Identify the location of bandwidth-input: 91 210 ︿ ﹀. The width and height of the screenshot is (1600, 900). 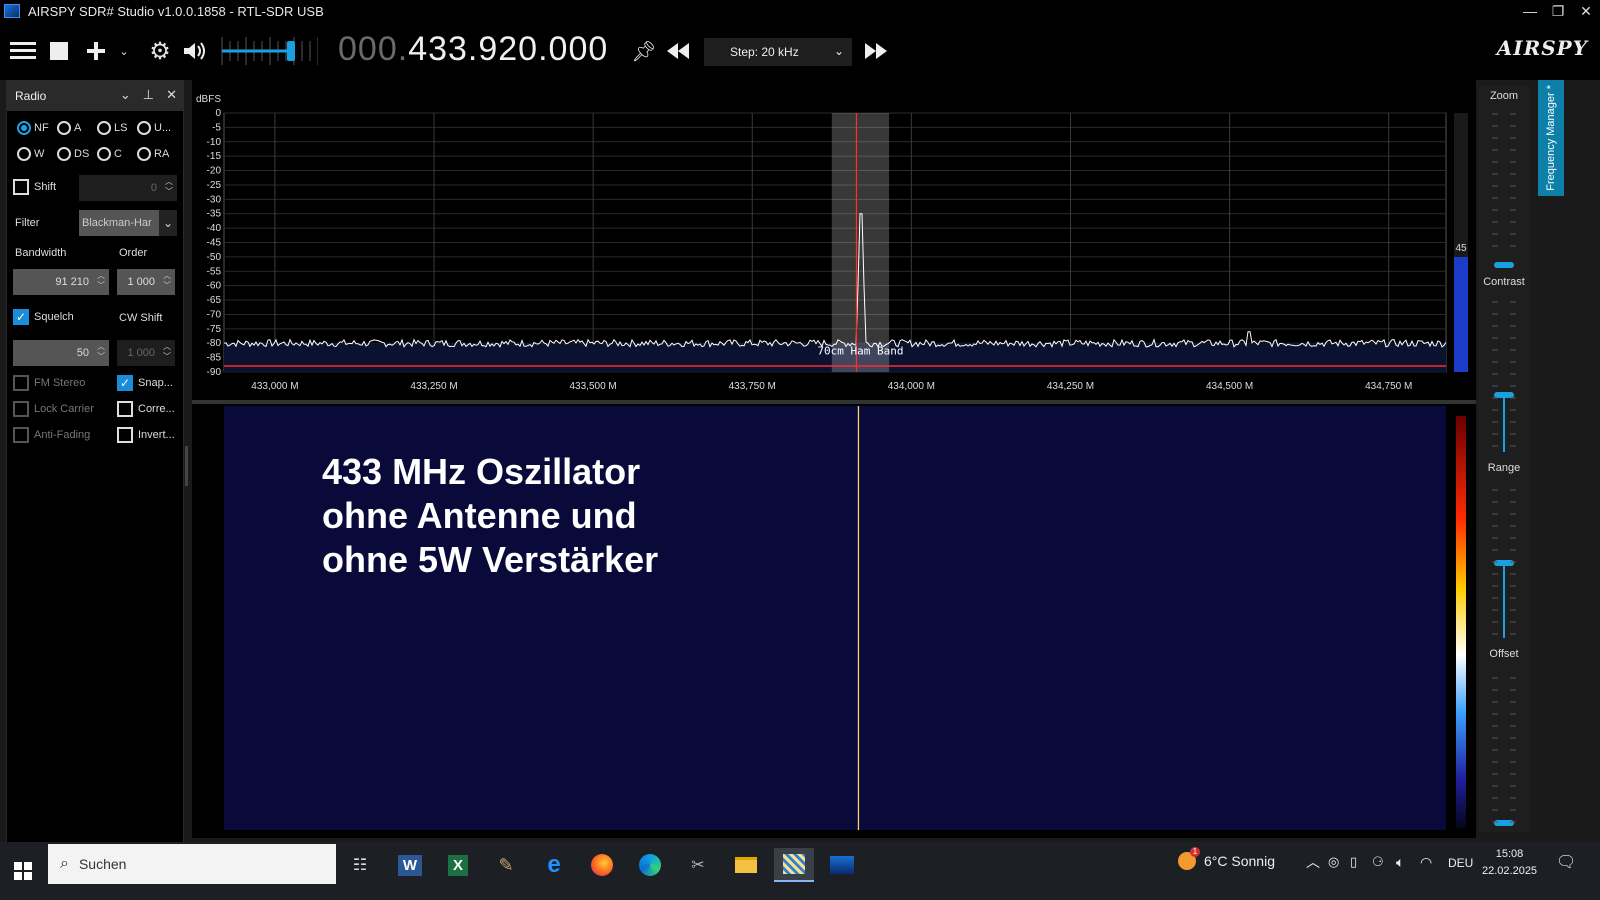
(61, 282).